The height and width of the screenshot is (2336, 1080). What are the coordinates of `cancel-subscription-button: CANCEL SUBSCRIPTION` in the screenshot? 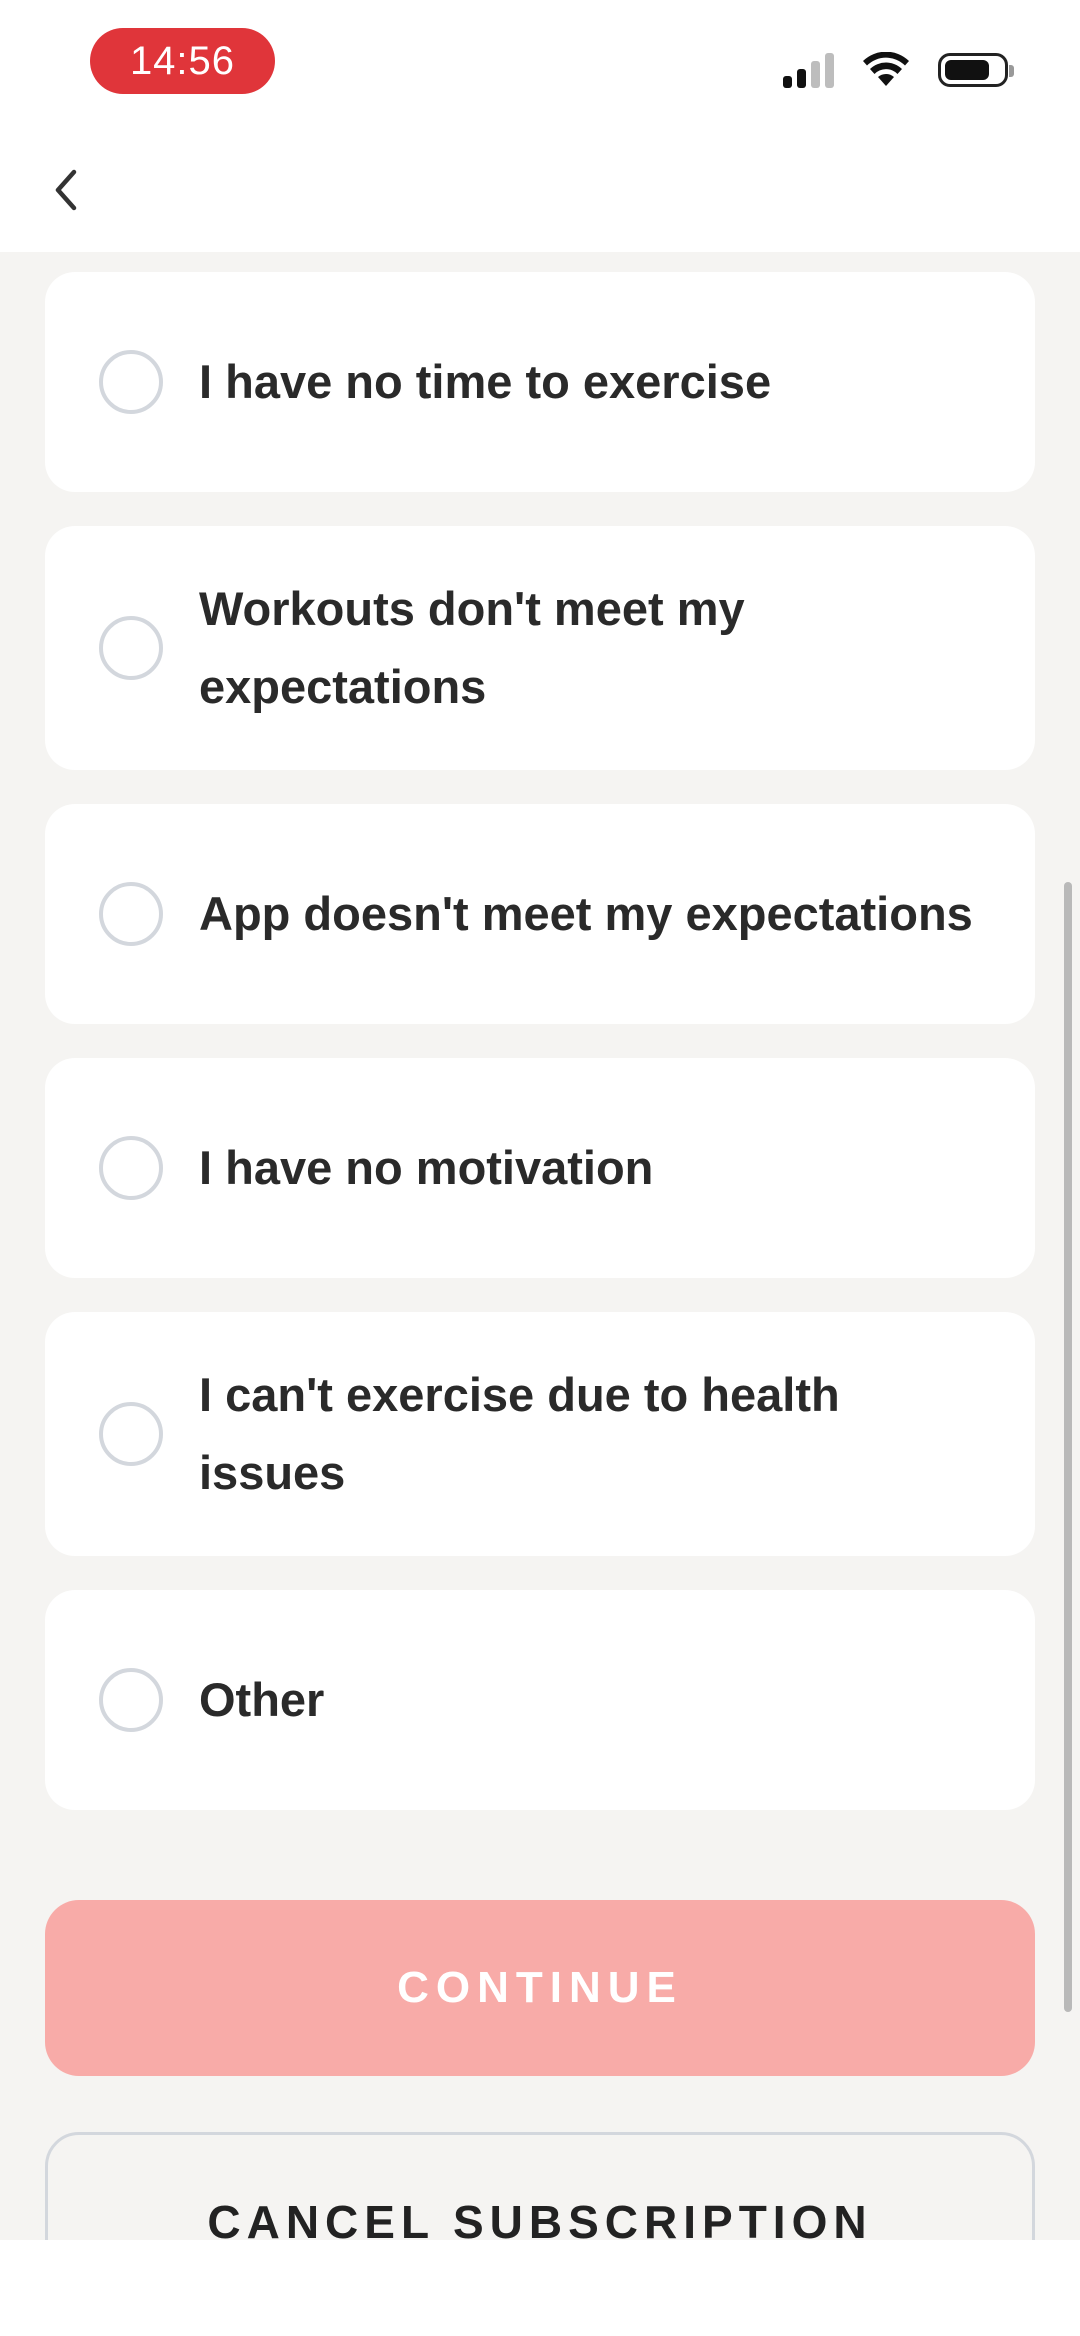 It's located at (540, 2186).